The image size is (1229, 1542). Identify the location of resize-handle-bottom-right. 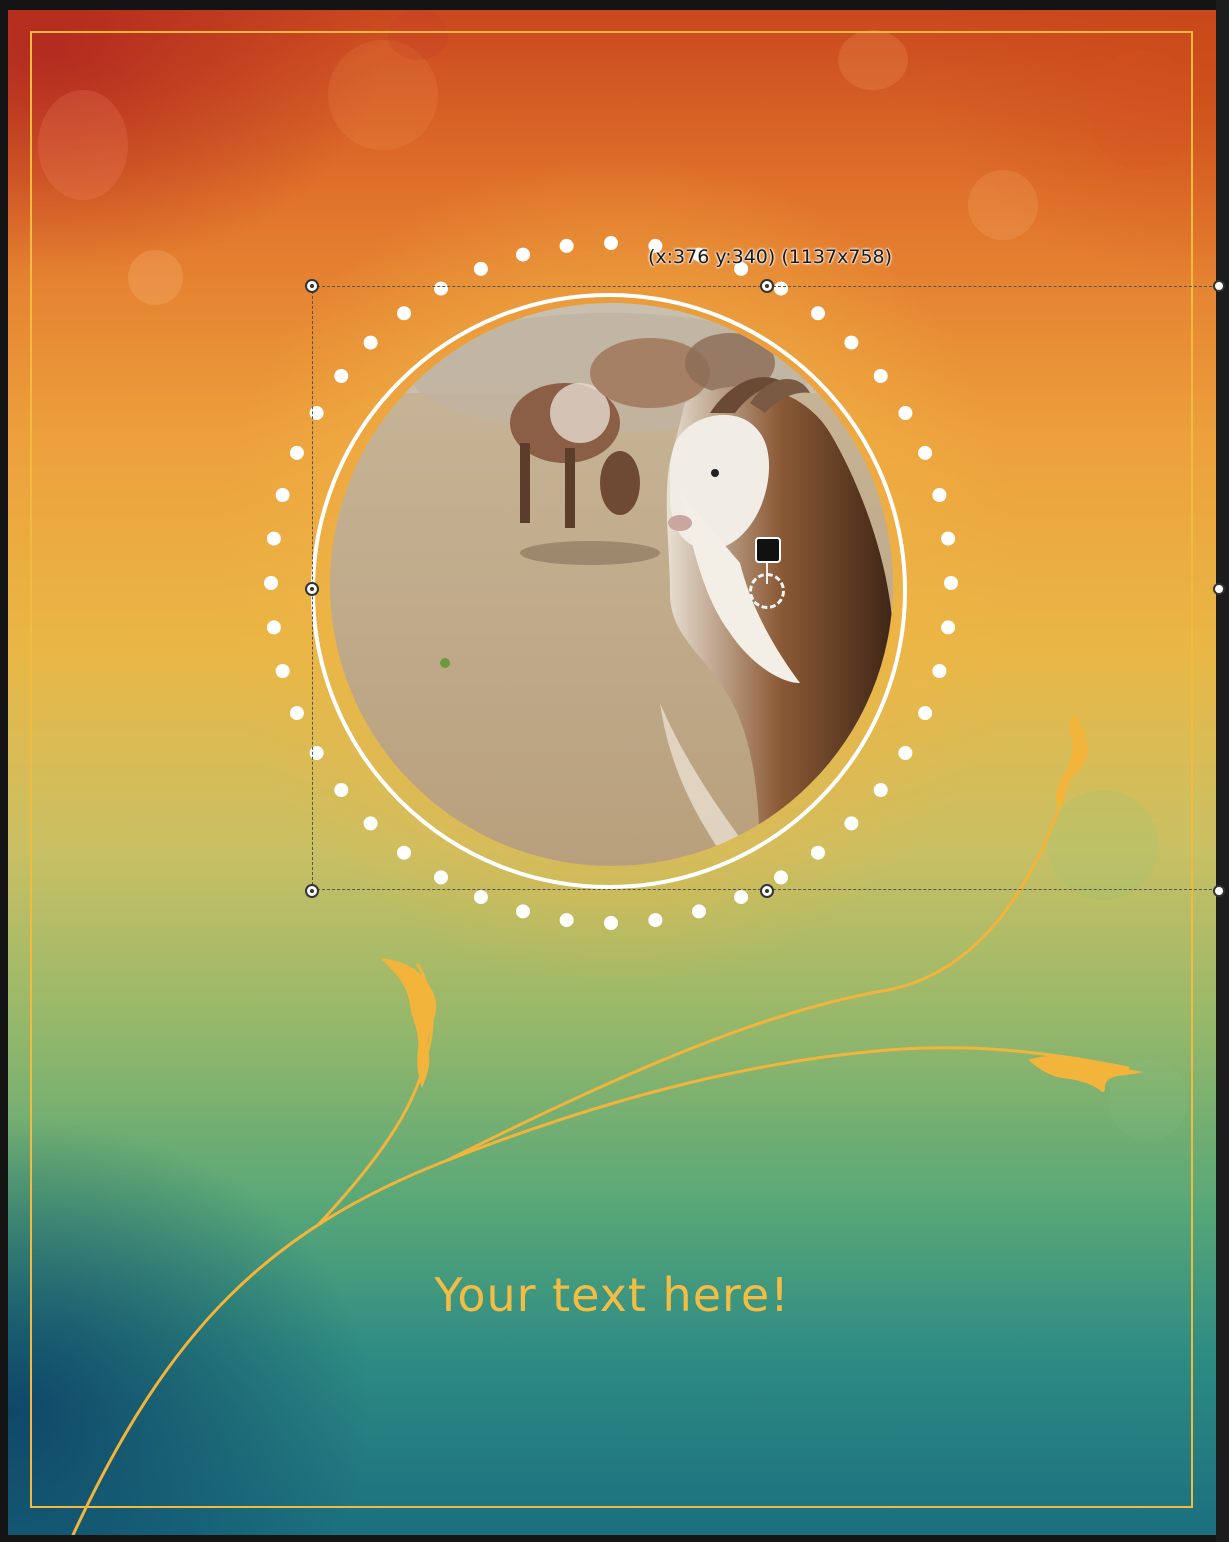
(1219, 891).